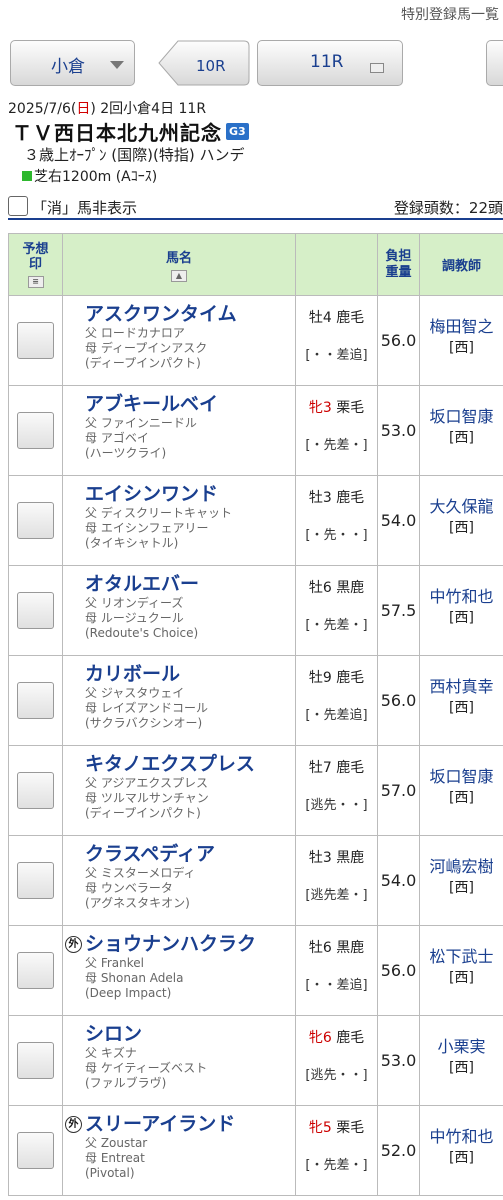 This screenshot has height=1200, width=503. What do you see at coordinates (398, 610) in the screenshot?
I see `weight-cell: 57.5` at bounding box center [398, 610].